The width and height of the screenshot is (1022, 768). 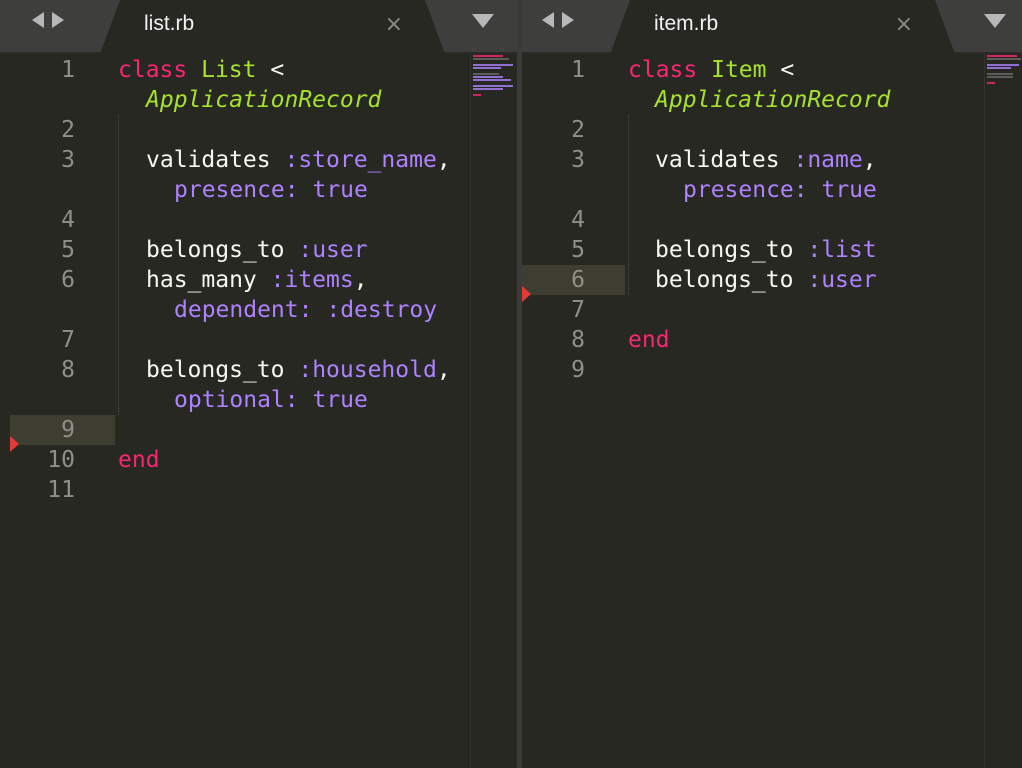 I want to click on code-line: belongs_to :list, so click(x=766, y=250).